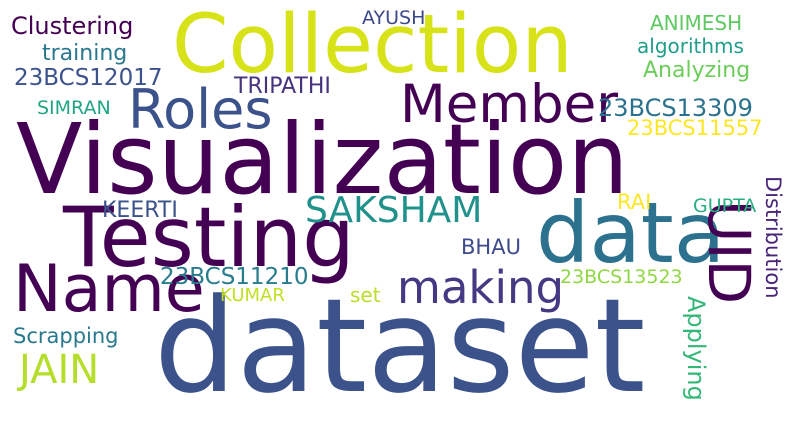  Describe the element at coordinates (282, 86) in the screenshot. I see `word-tripathi: TRIPATHI` at that location.